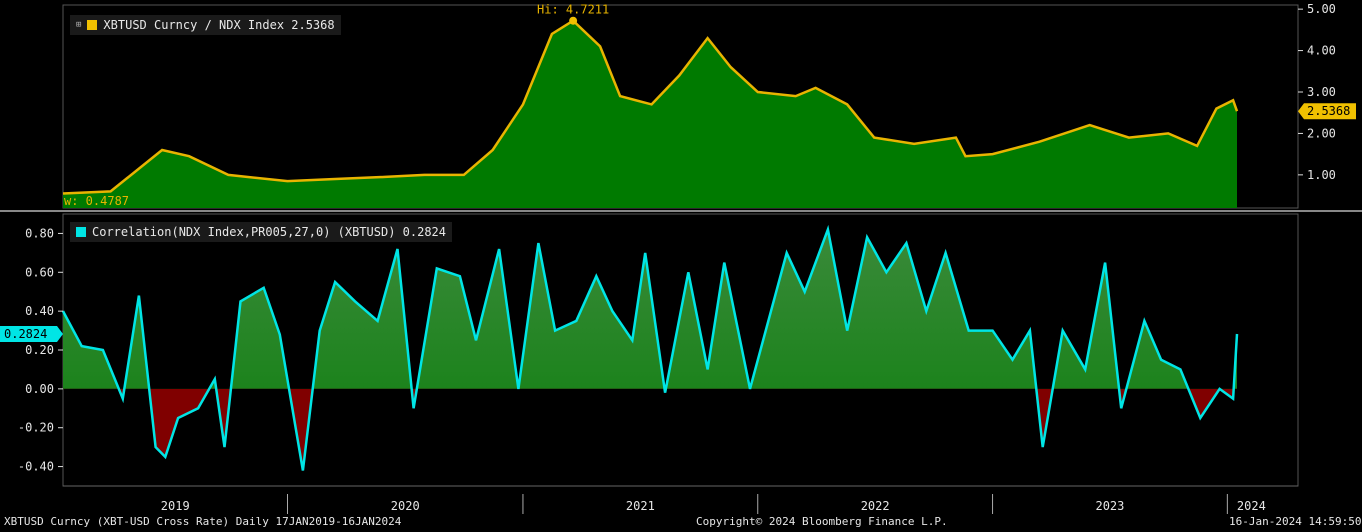  I want to click on collapse-icon: ⊞, so click(78, 25).